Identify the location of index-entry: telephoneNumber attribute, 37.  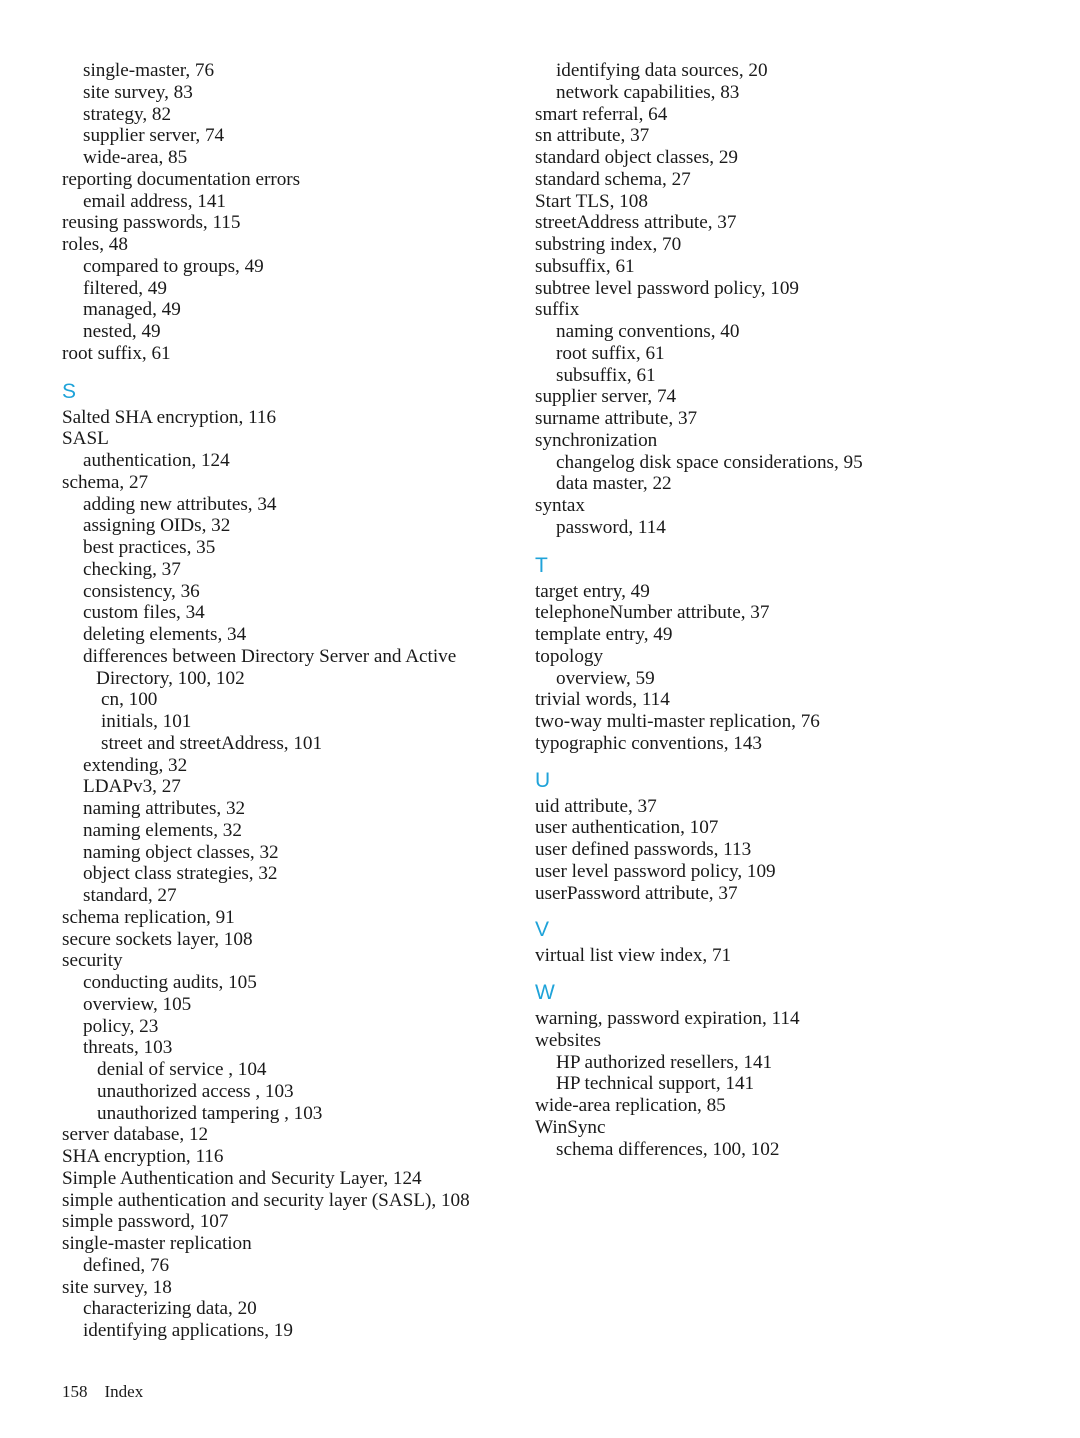
(652, 613).